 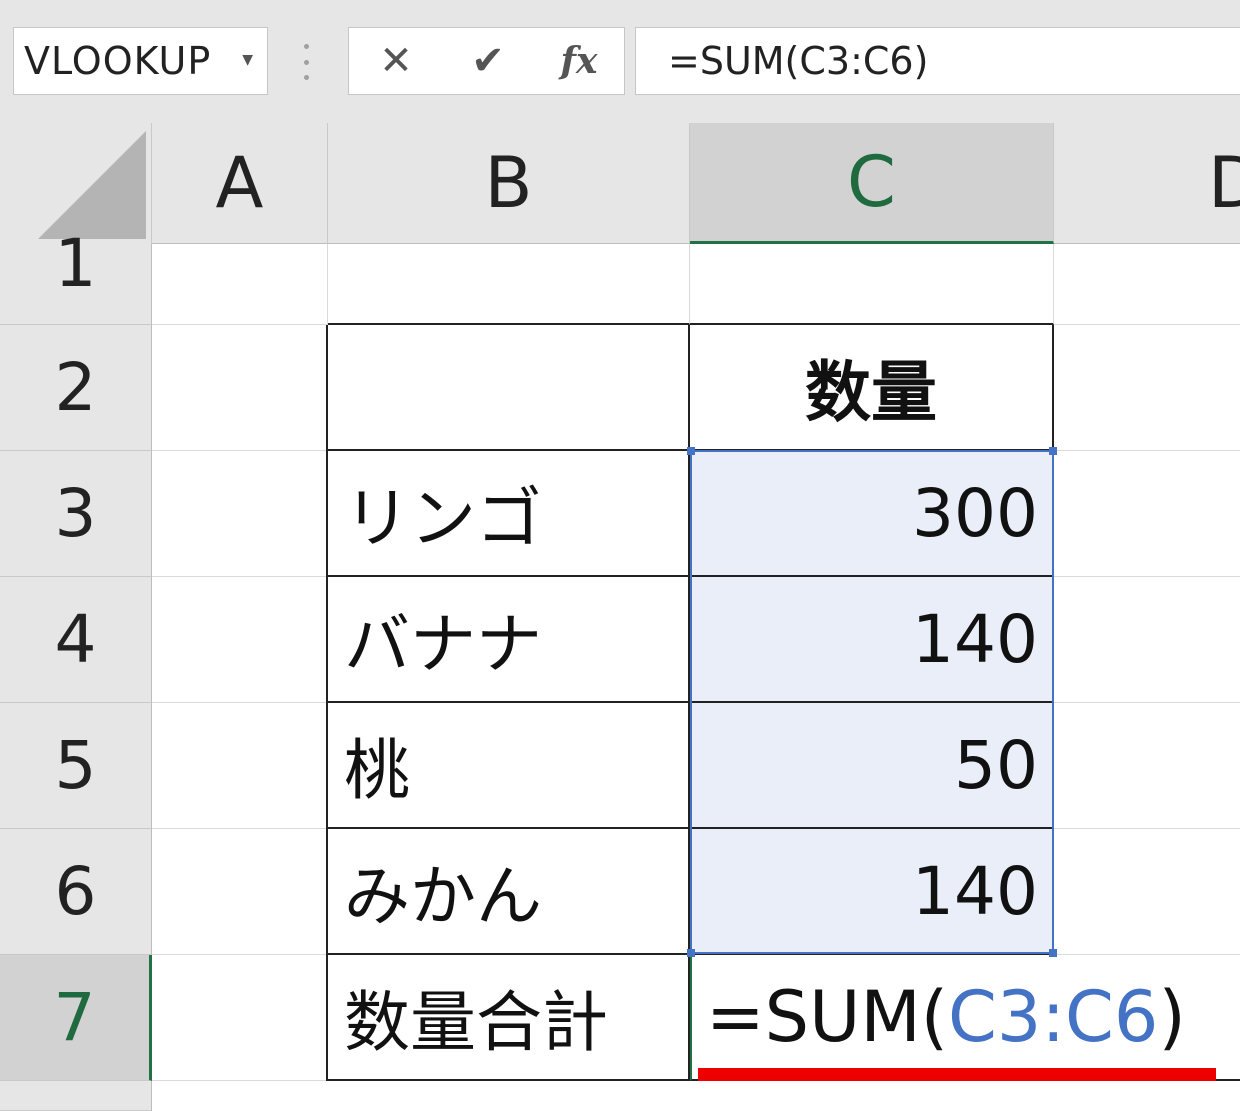 I want to click on row-header-5: 5, so click(x=76, y=766).